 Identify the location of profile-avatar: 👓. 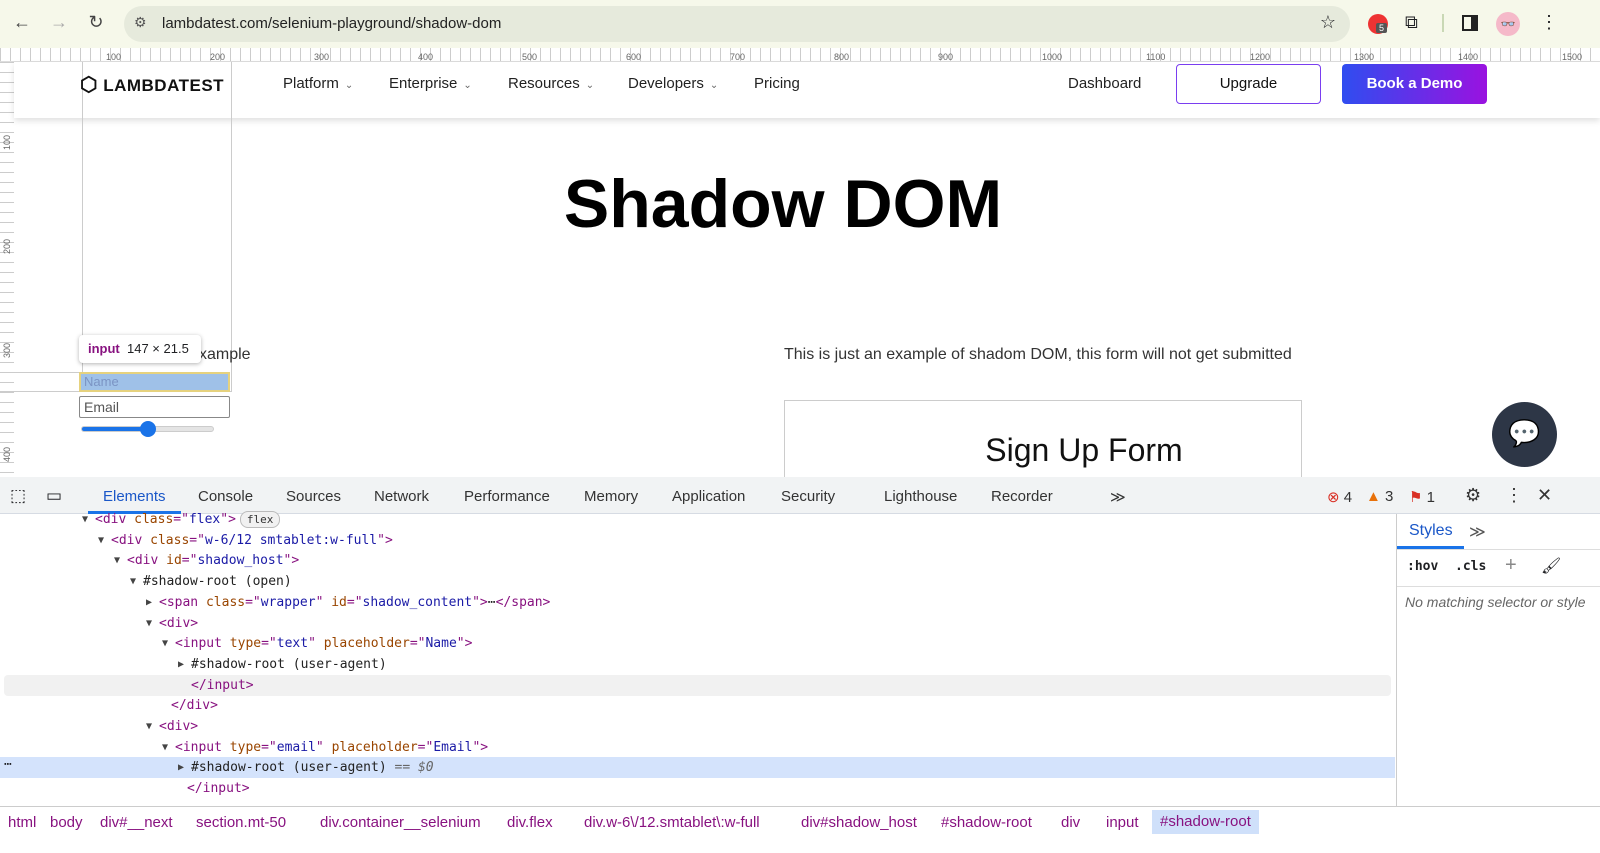
(1508, 24).